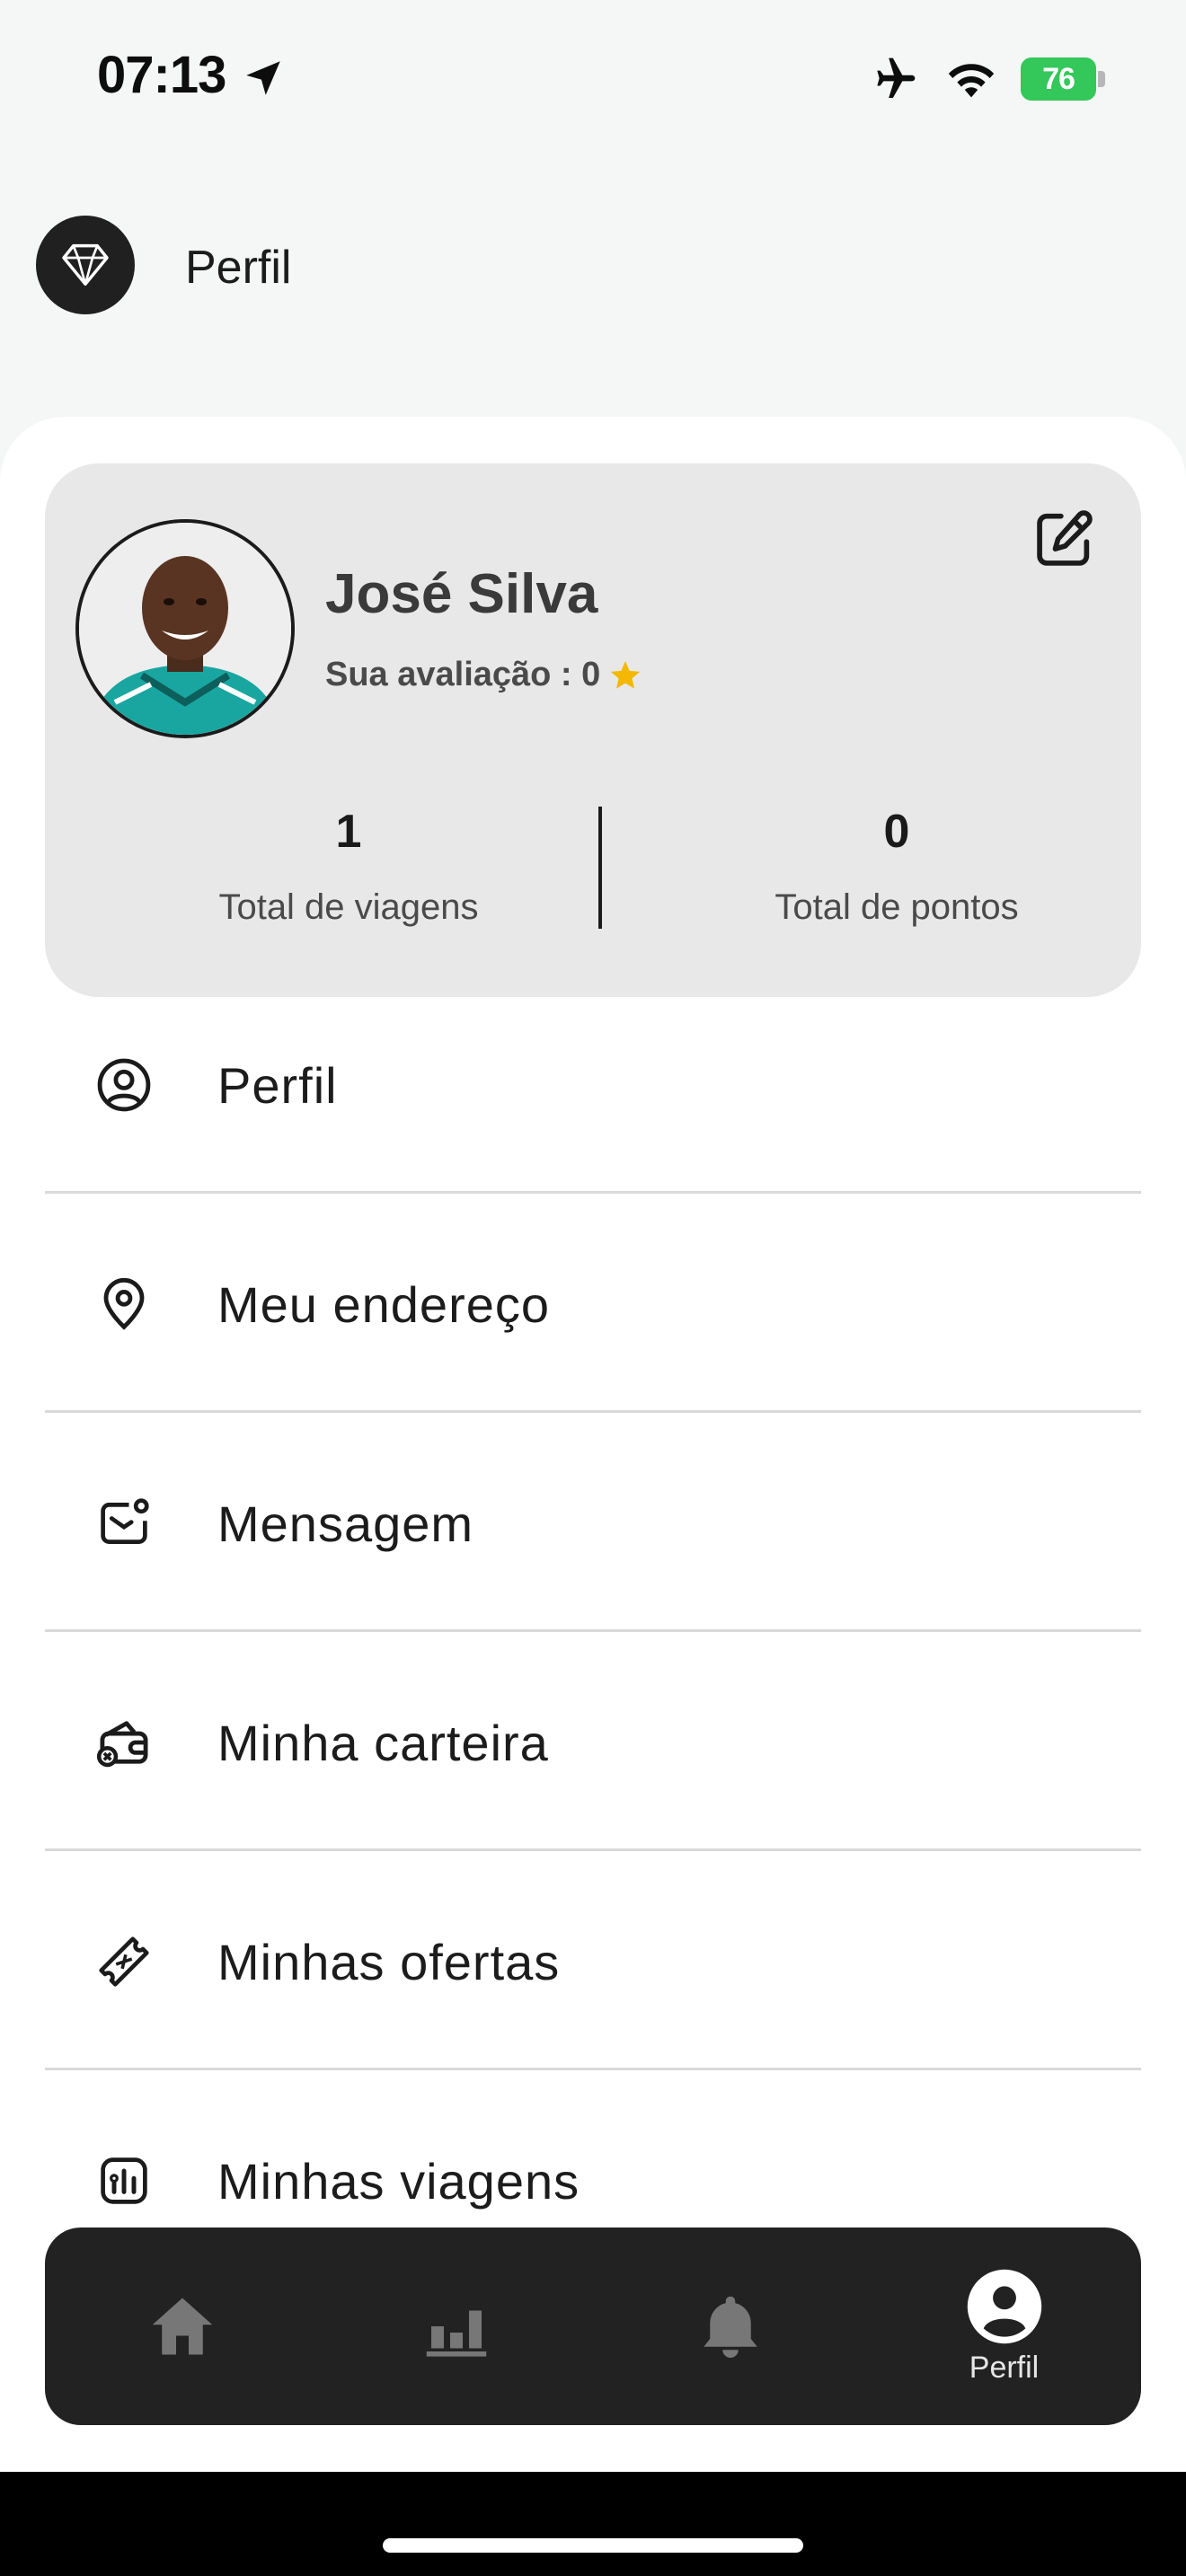 This screenshot has width=1186, height=2576. Describe the element at coordinates (348, 907) in the screenshot. I see `stat-label: Total de viagens` at that location.